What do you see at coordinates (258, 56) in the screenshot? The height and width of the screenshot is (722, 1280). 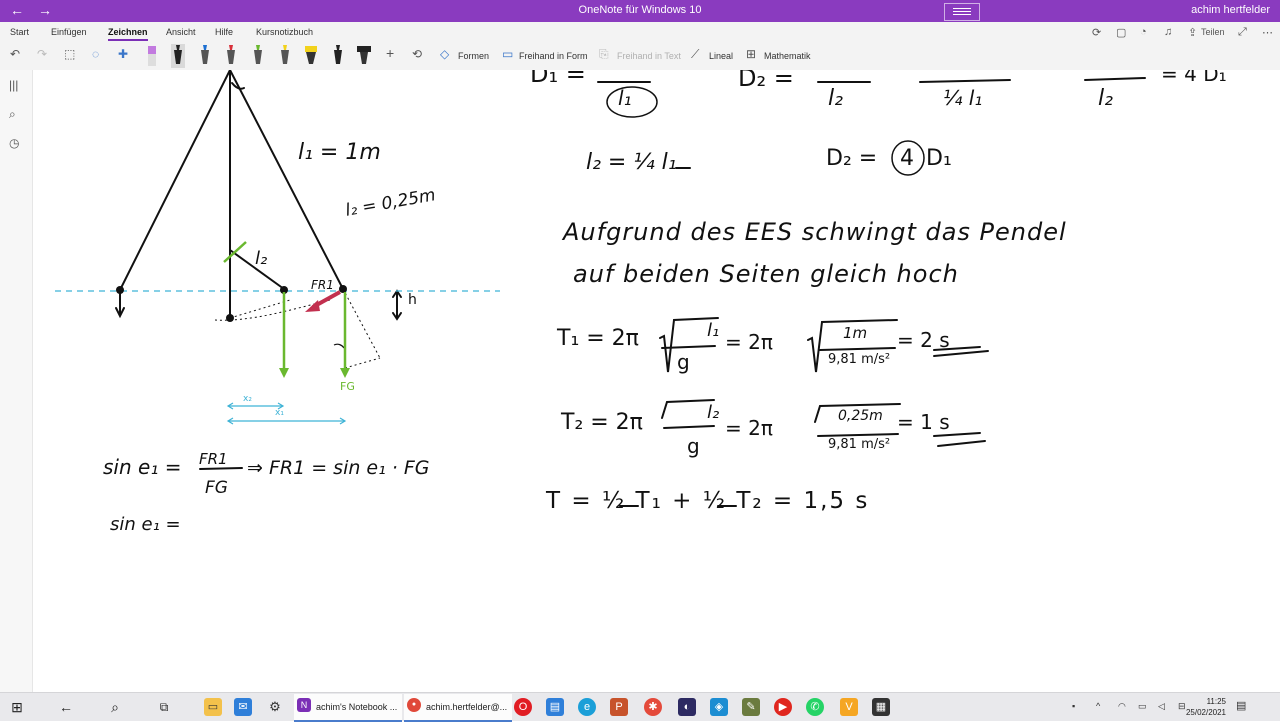 I see `pen-5-icon` at bounding box center [258, 56].